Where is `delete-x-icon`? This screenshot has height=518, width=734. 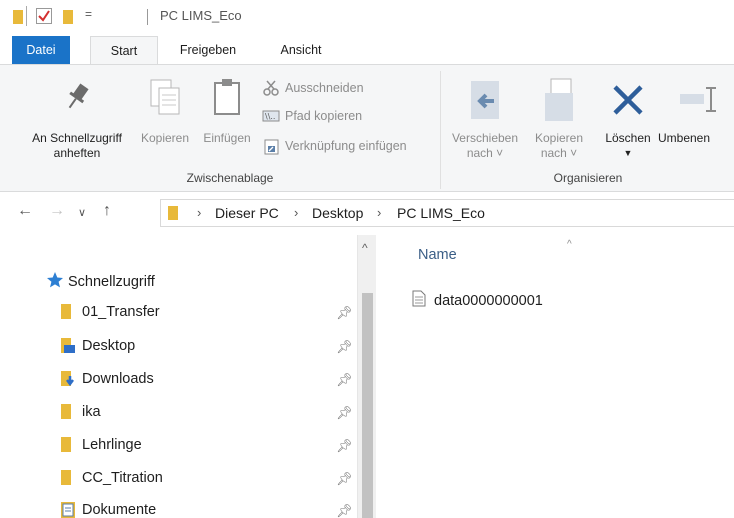 delete-x-icon is located at coordinates (628, 100).